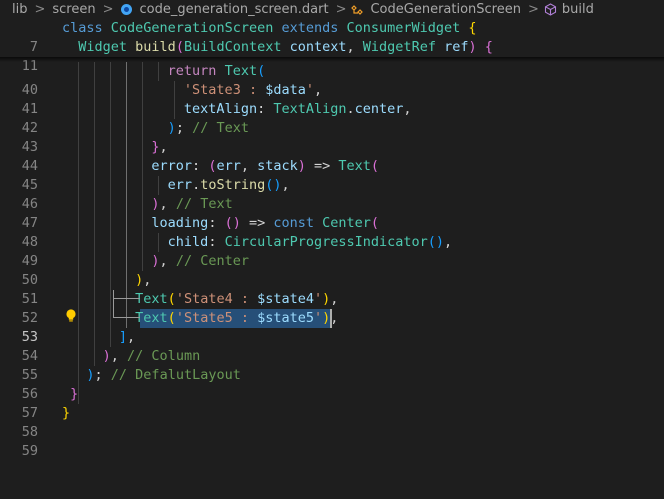 Image resolution: width=664 pixels, height=499 pixels. I want to click on code-text: ), // Column, so click(151, 356).